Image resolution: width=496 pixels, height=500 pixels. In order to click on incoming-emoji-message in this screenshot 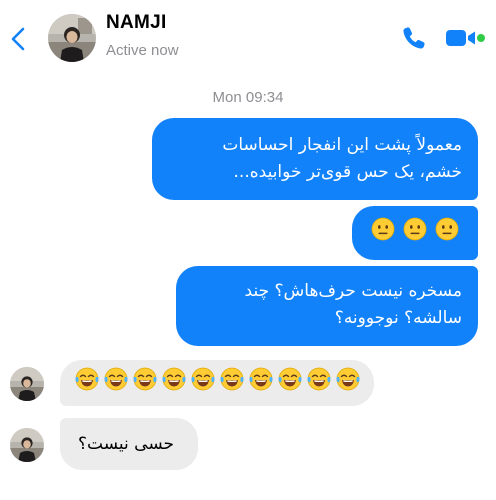, I will do `click(217, 383)`.